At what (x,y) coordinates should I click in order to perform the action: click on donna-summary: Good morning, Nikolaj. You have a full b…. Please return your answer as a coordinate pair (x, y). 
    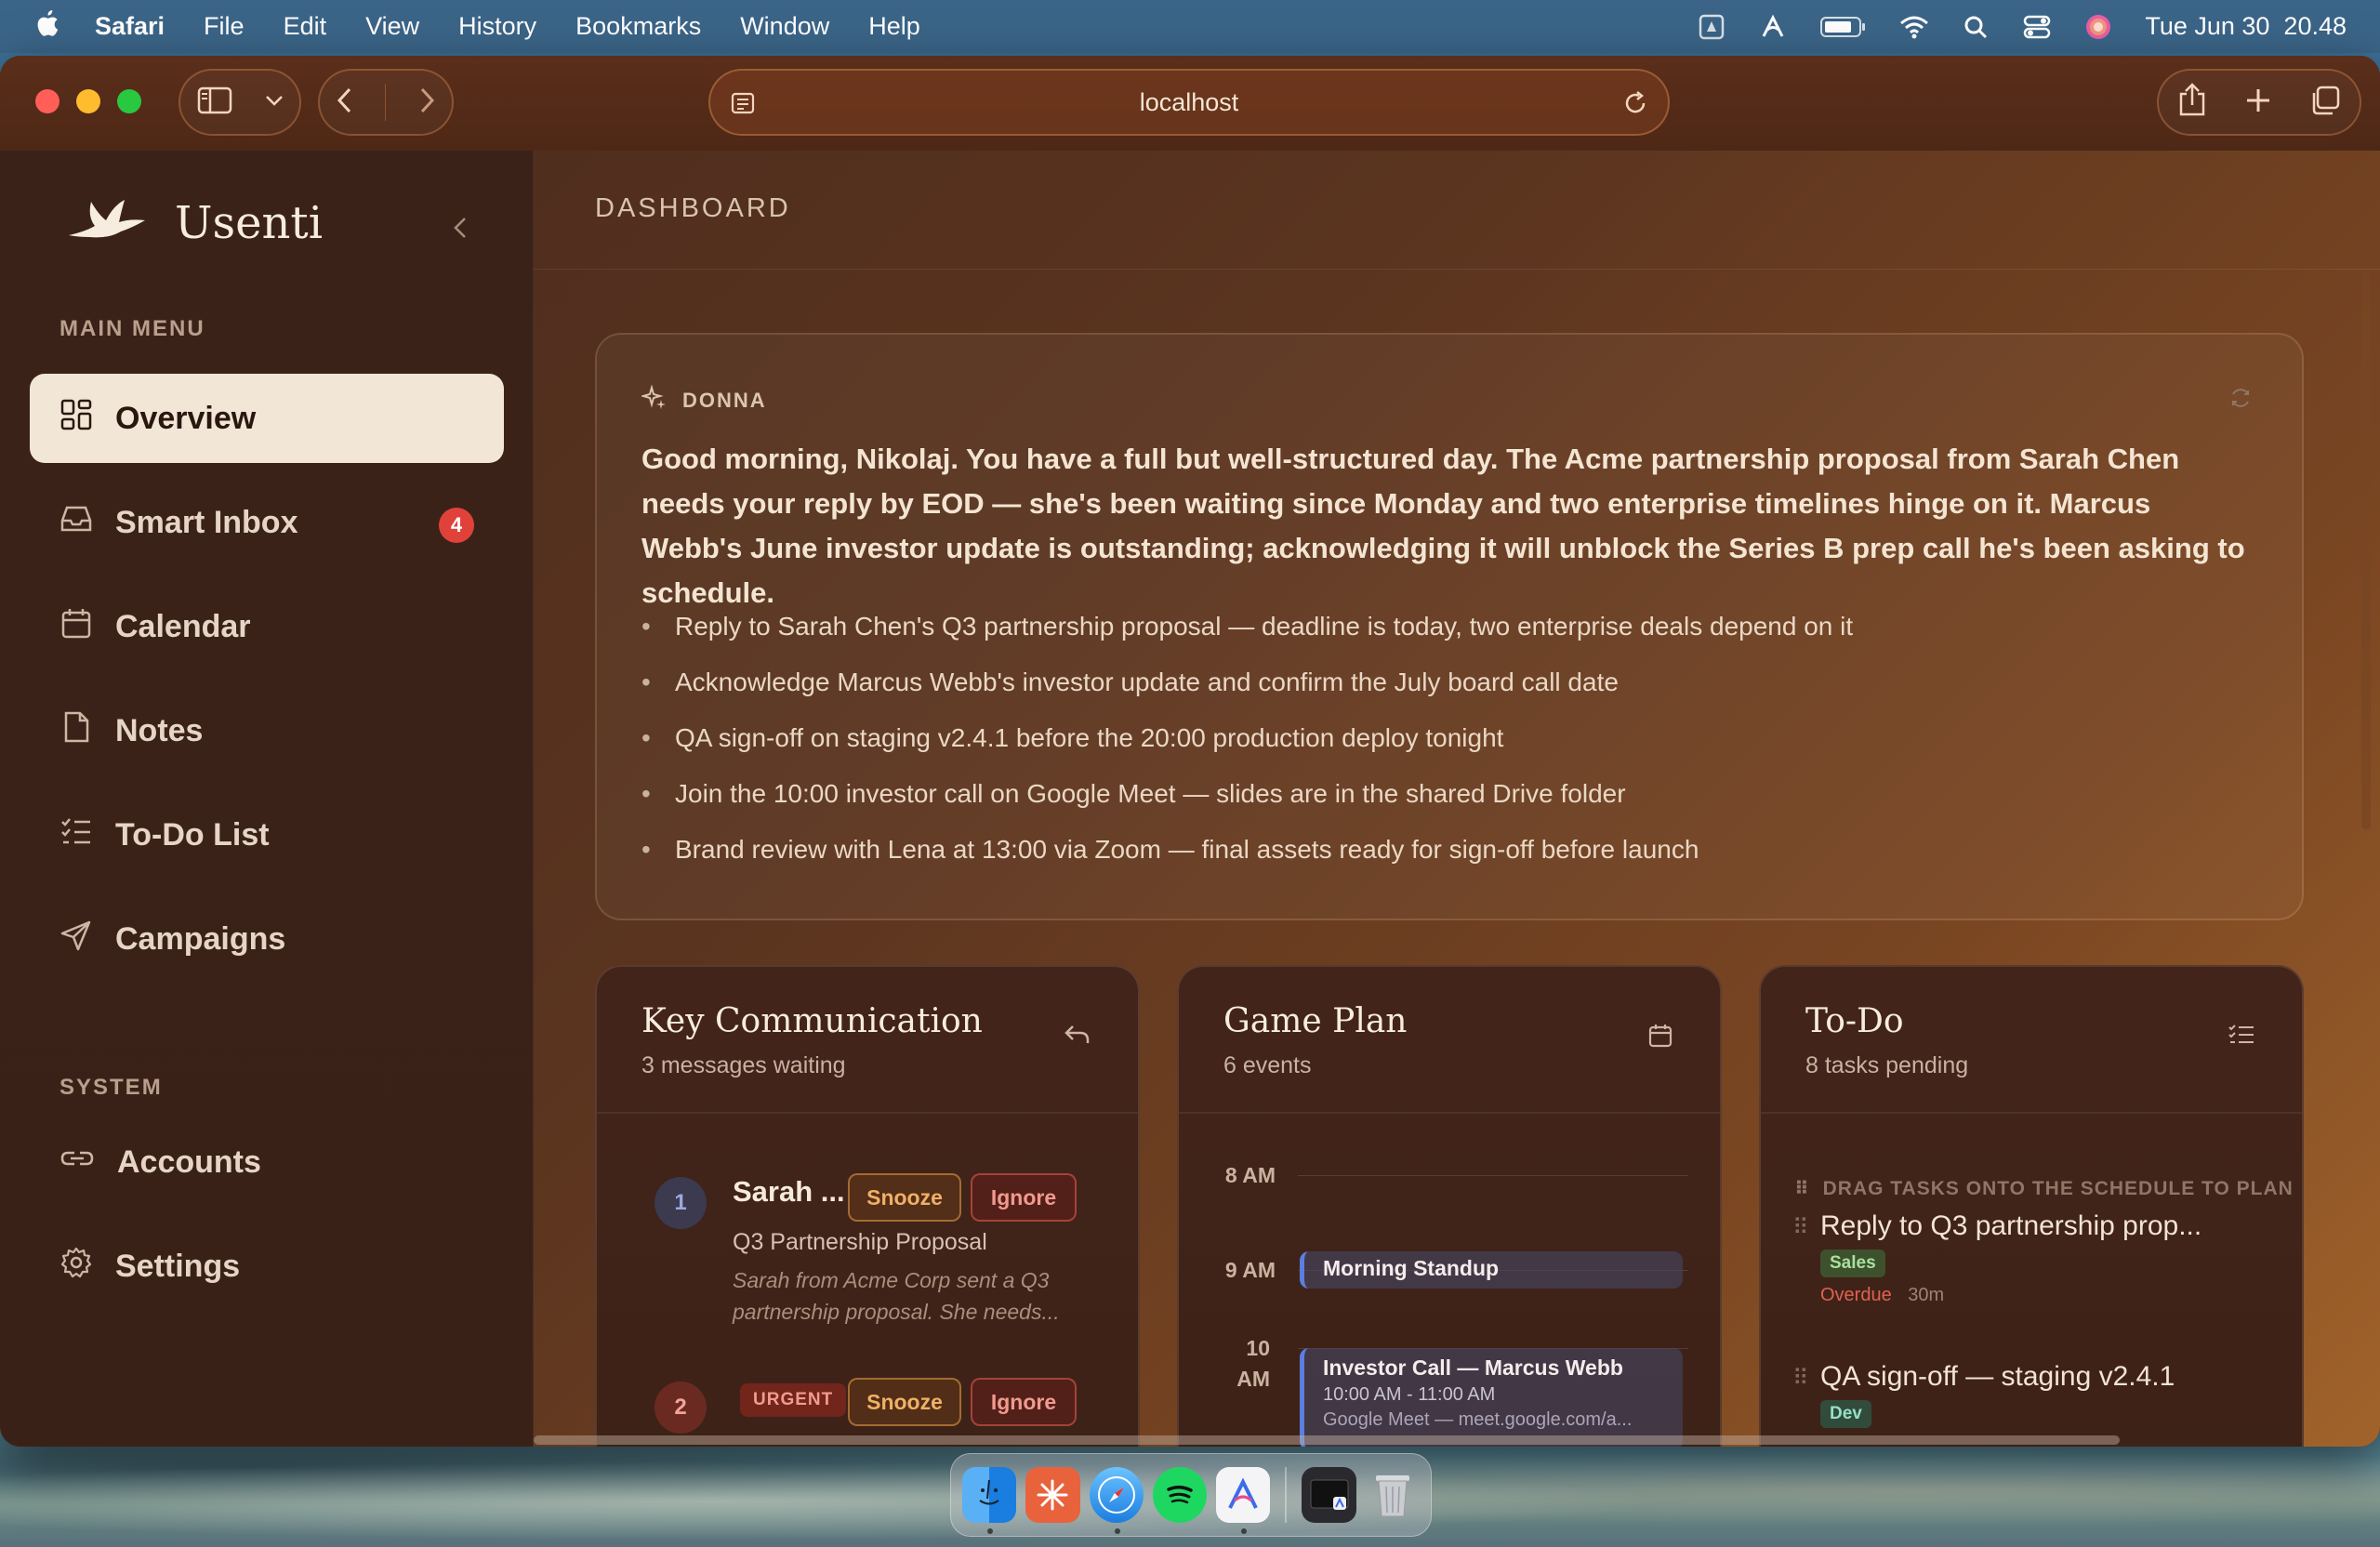
    Looking at the image, I should click on (1443, 526).